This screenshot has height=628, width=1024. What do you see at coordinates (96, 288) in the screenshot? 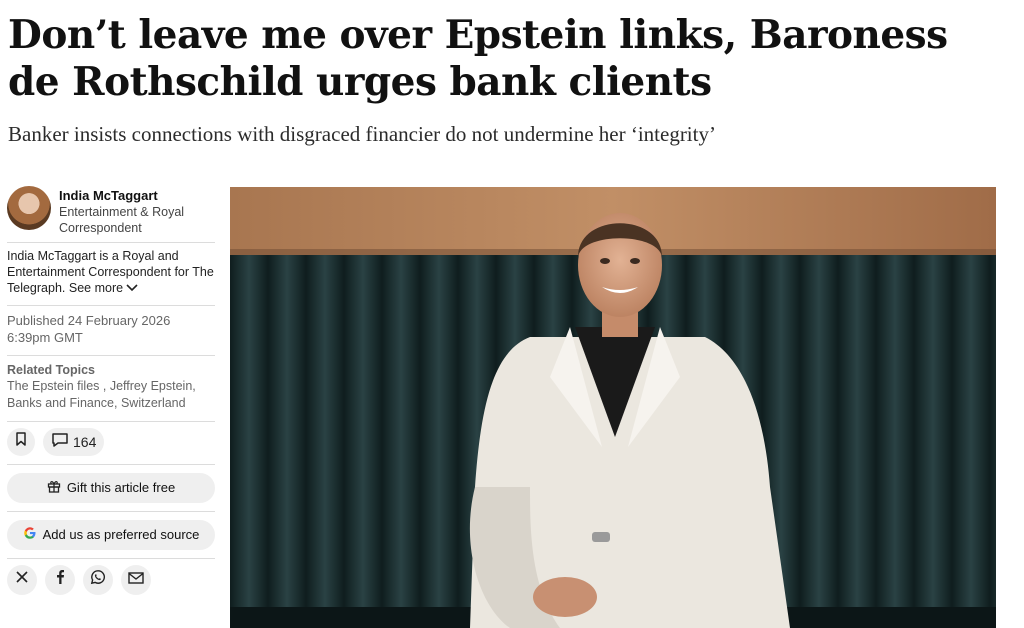
I see `see-more-label: See more` at bounding box center [96, 288].